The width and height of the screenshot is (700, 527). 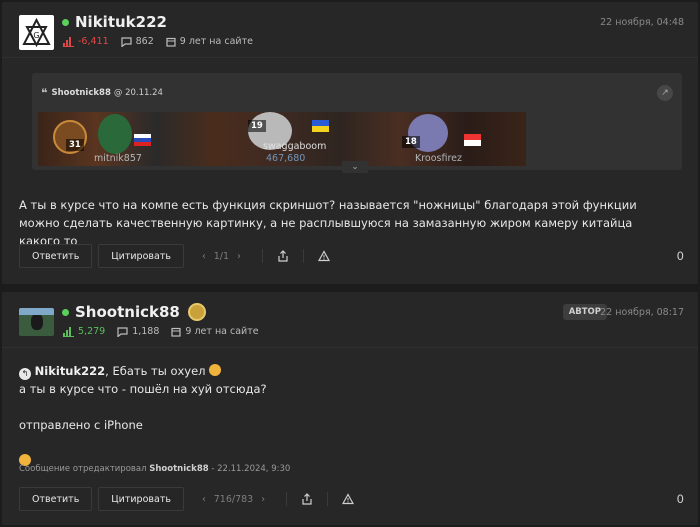 I want to click on edit-note-user: Shootnick88, so click(x=178, y=469).